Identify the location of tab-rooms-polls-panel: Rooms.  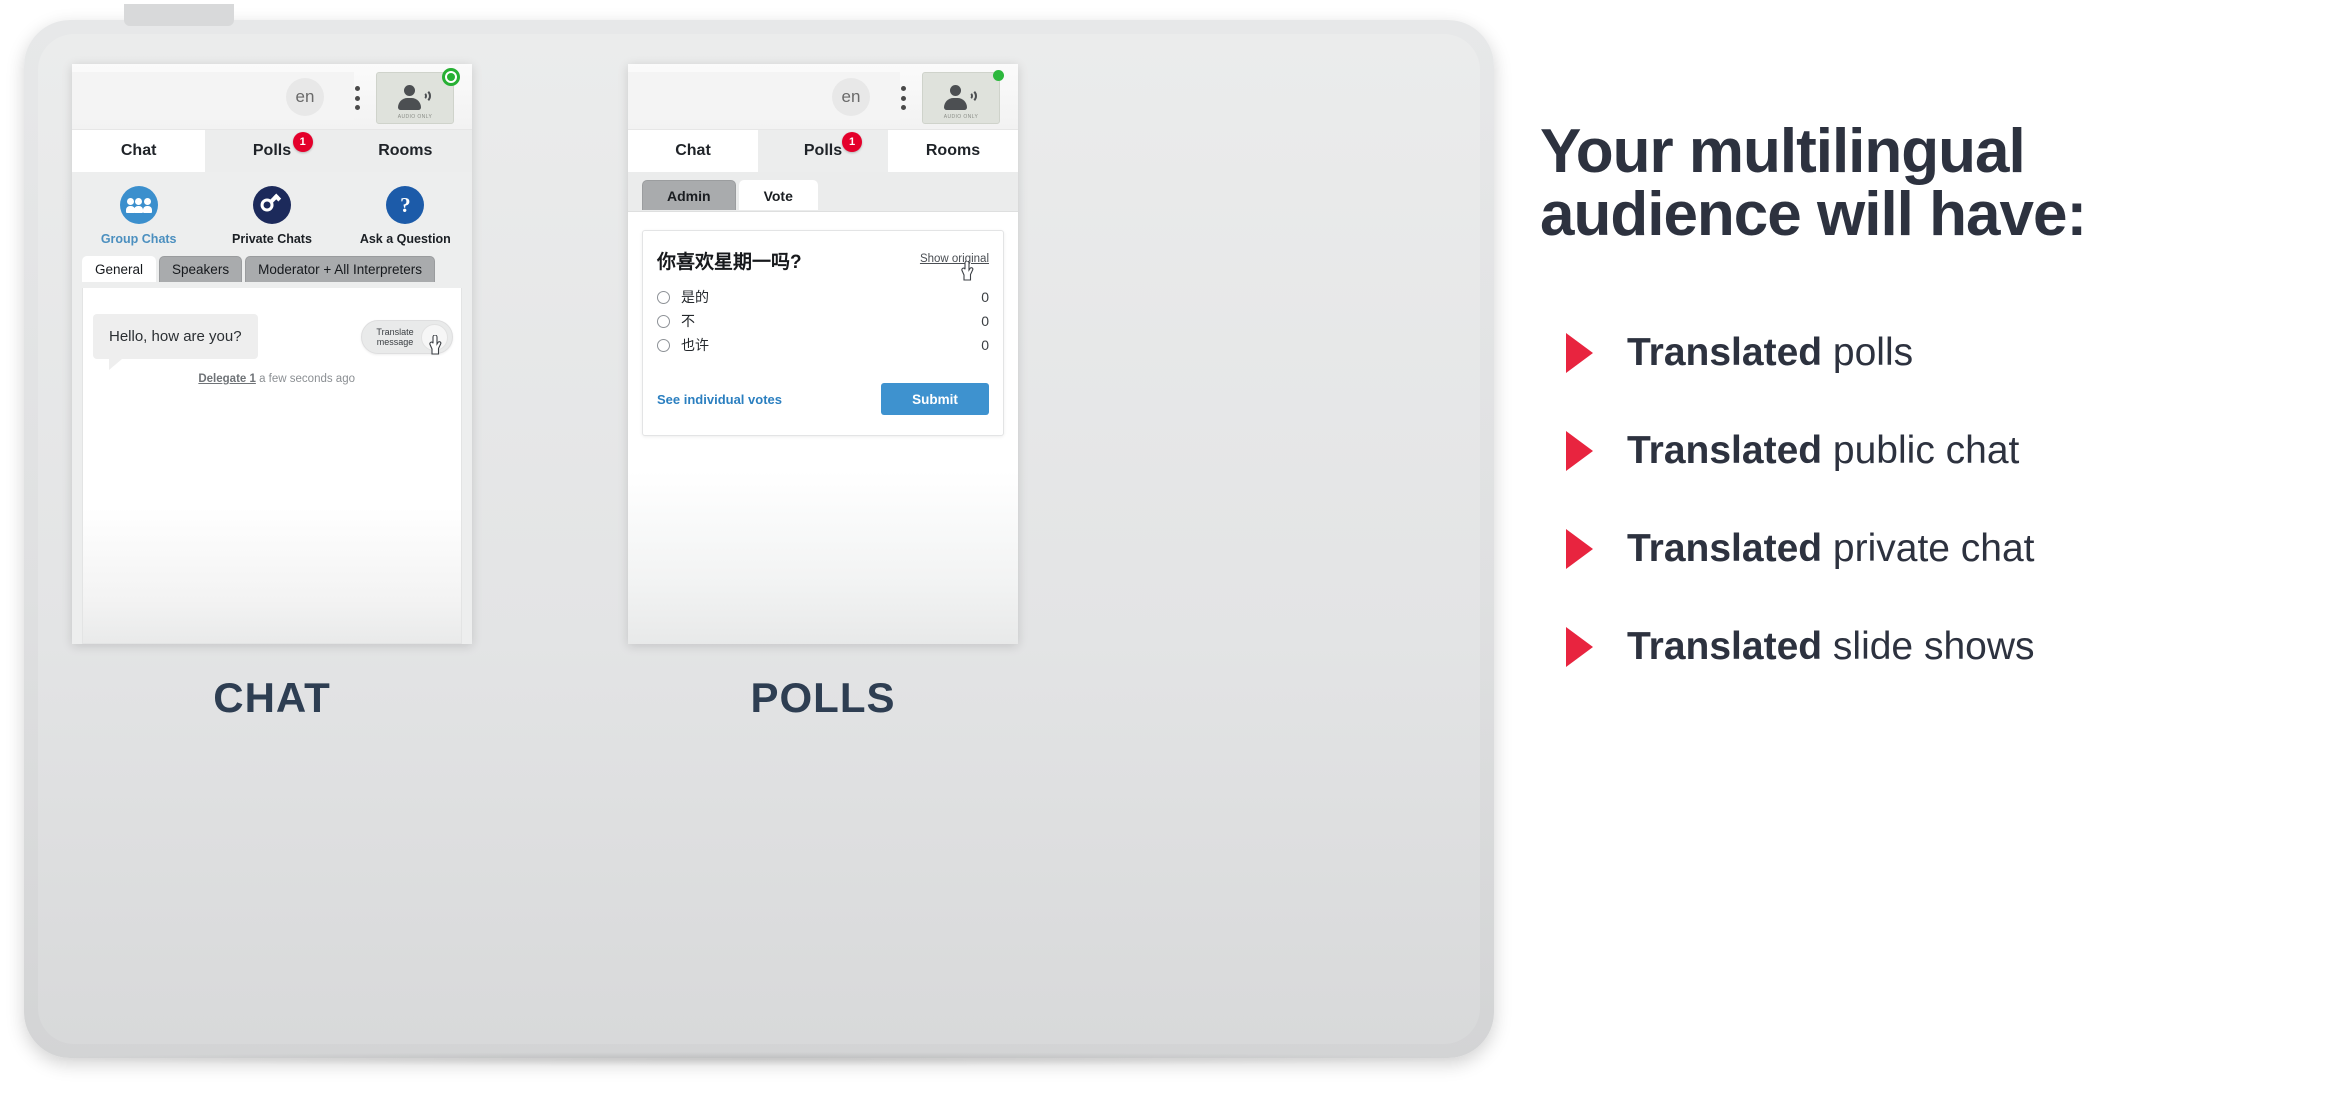
(953, 151).